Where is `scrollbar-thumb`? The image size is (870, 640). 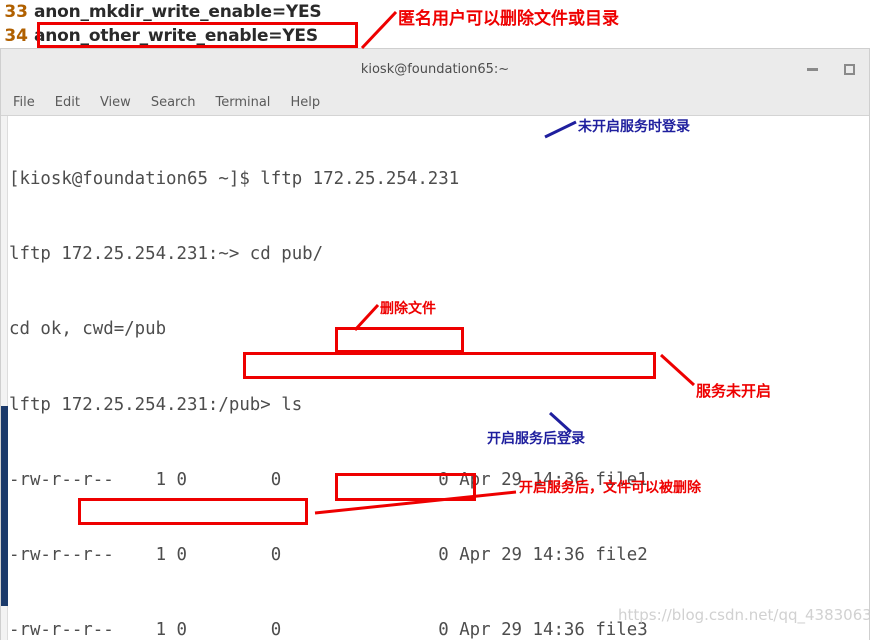 scrollbar-thumb is located at coordinates (4, 506).